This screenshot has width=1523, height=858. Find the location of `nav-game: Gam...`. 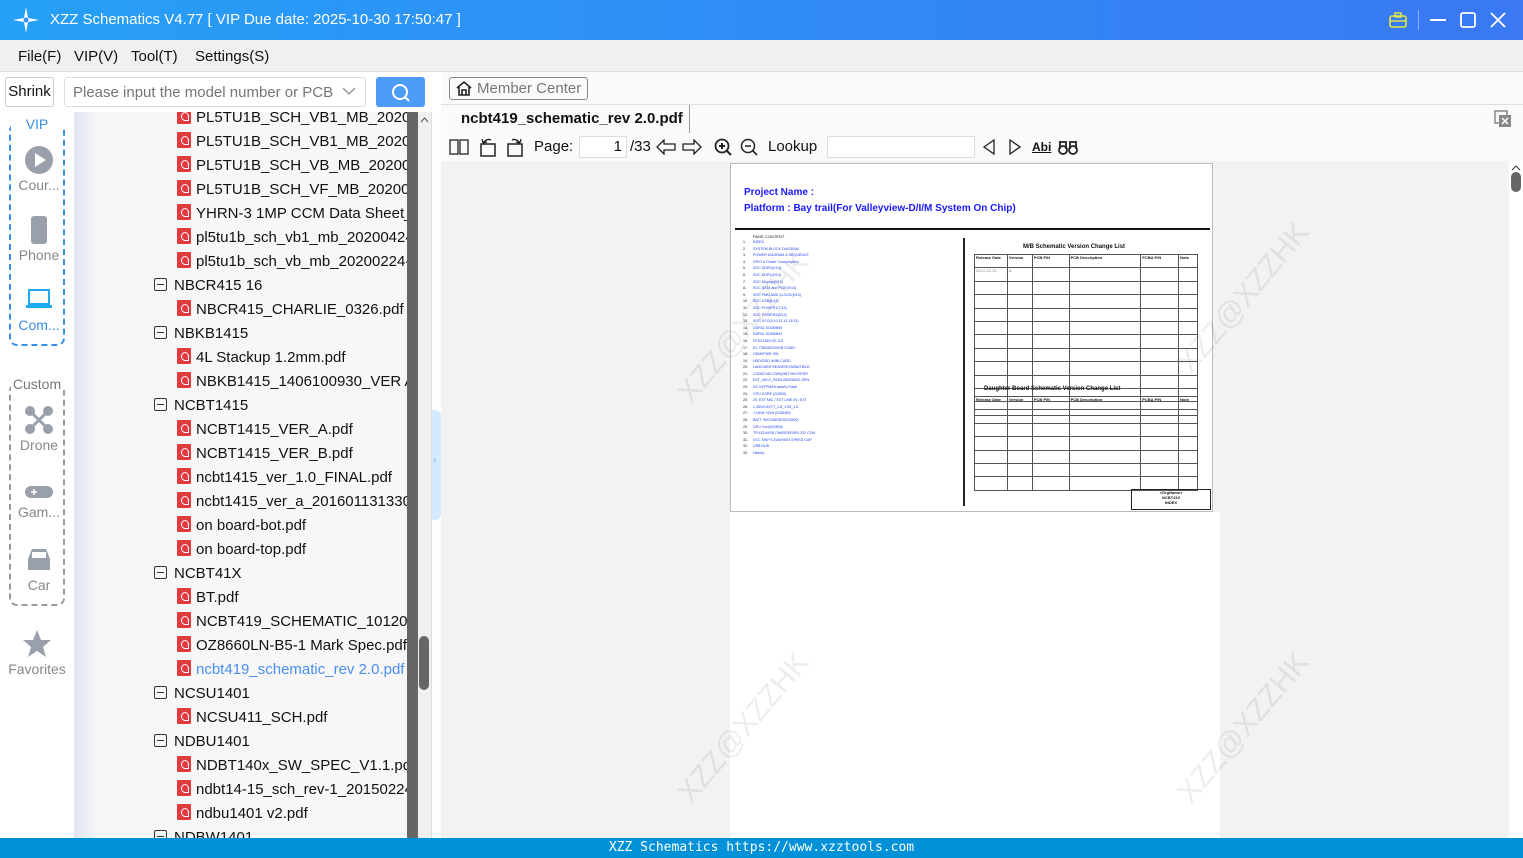

nav-game: Gam... is located at coordinates (39, 501).